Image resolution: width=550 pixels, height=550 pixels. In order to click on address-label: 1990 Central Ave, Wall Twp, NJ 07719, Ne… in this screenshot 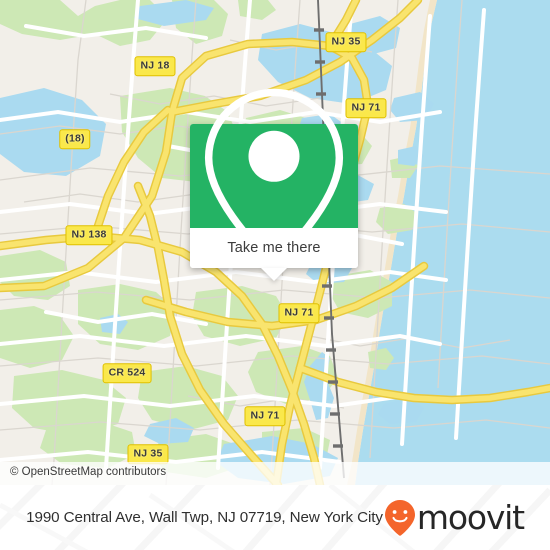, I will do `click(204, 517)`.